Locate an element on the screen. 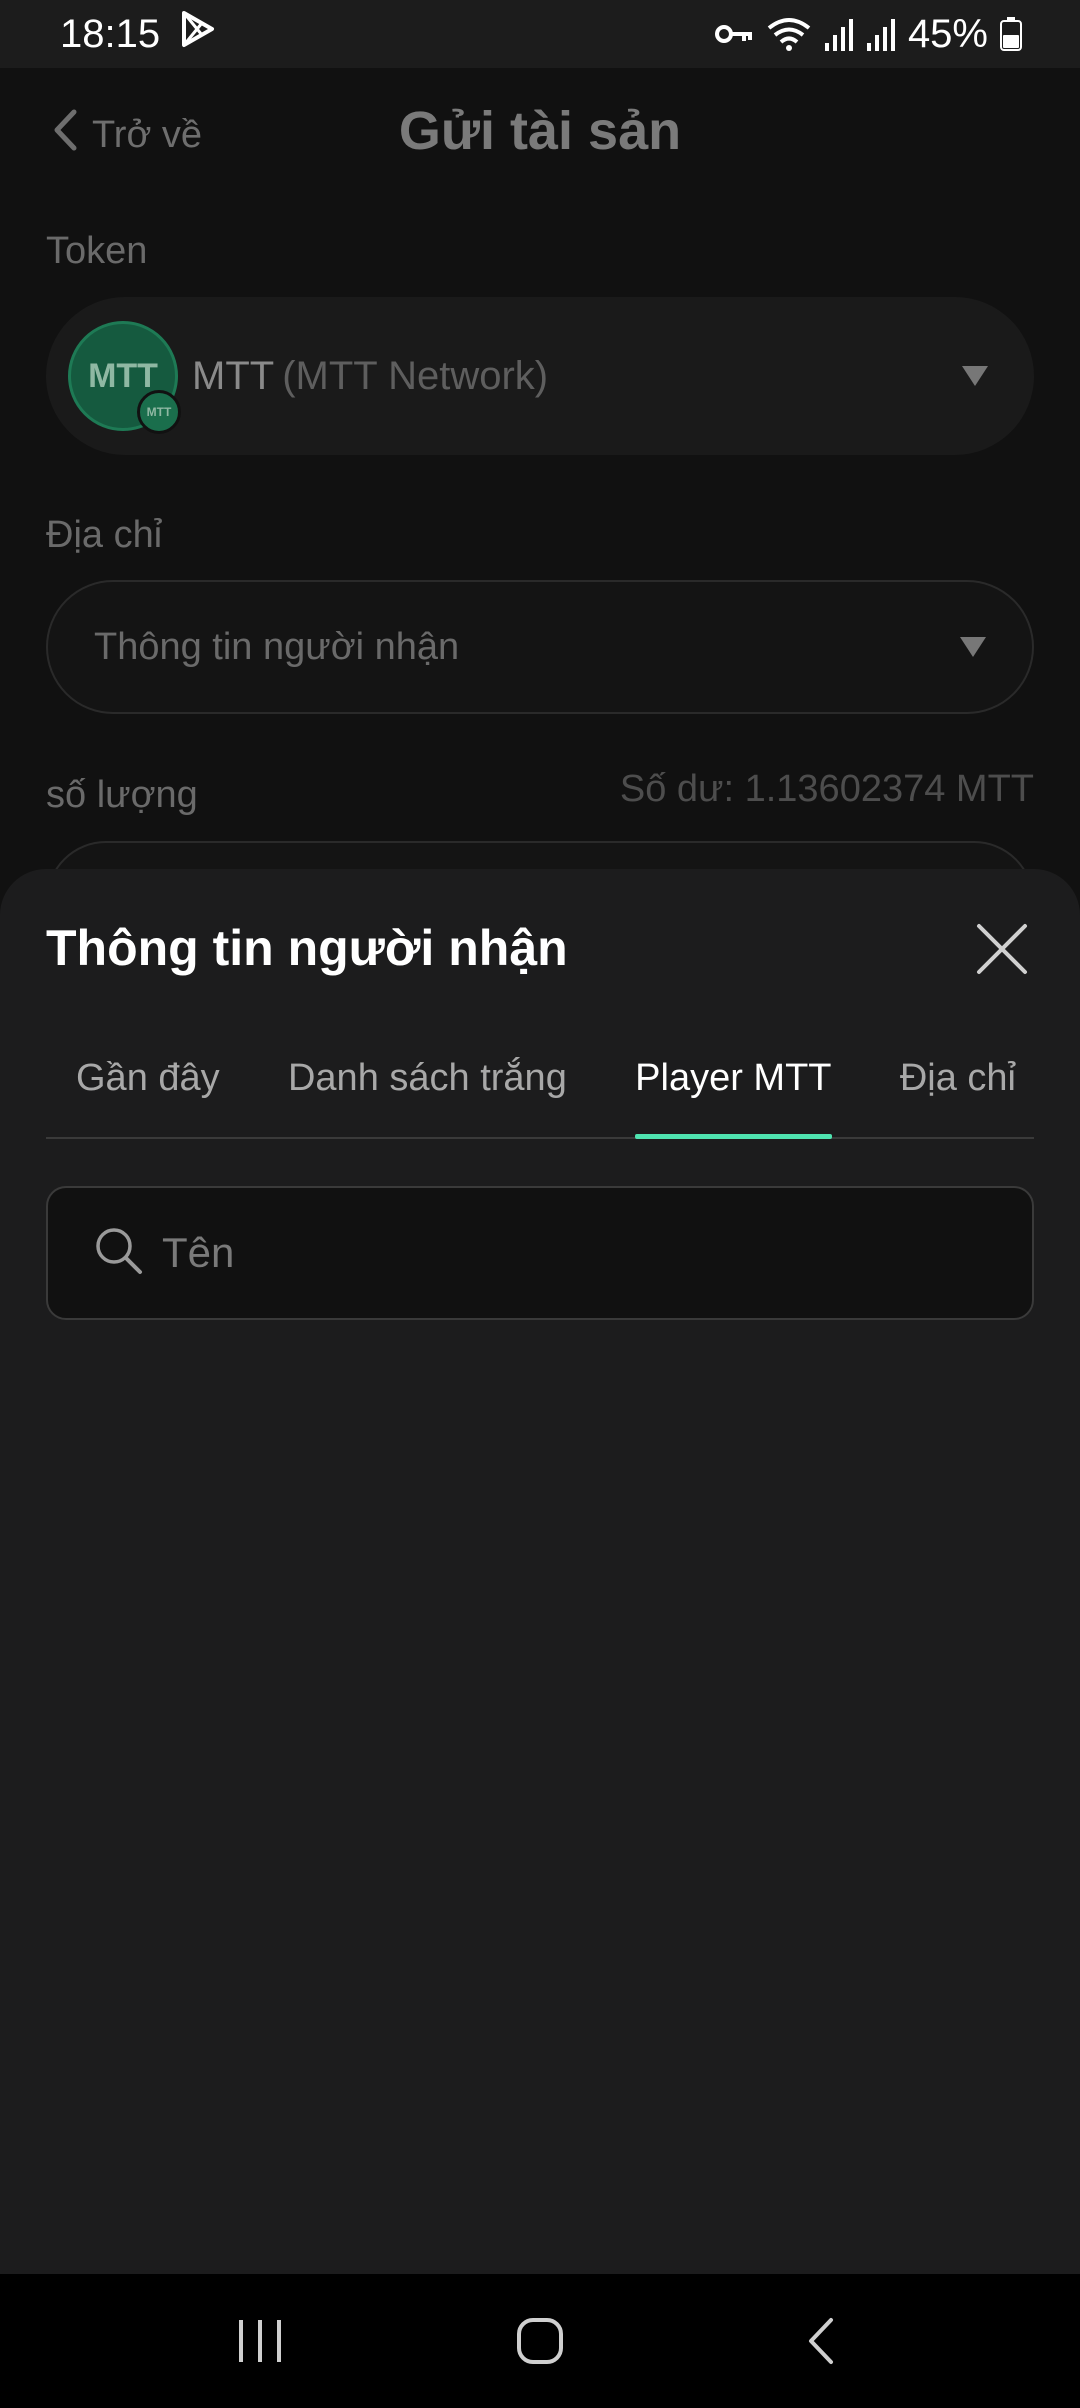  status-time: 18:15 is located at coordinates (110, 33).